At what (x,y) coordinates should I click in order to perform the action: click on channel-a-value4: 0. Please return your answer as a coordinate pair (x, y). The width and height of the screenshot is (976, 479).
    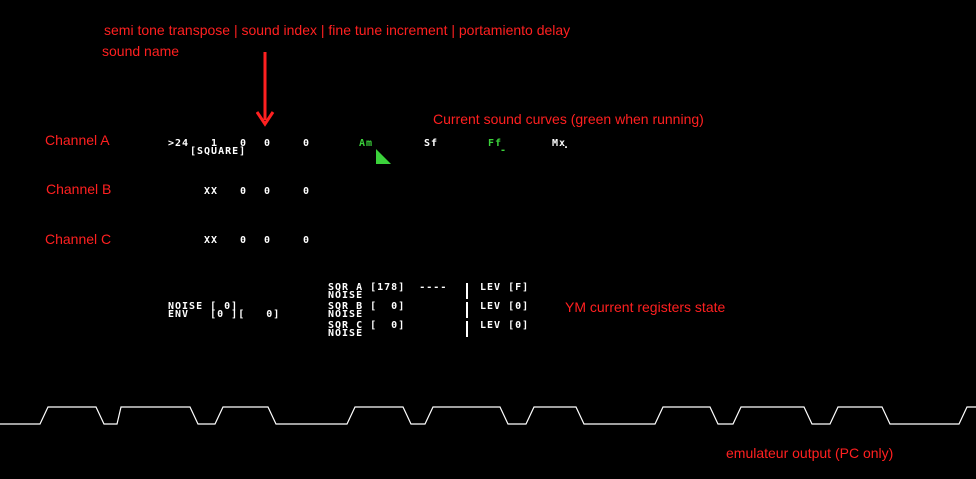
    Looking at the image, I should click on (267, 144).